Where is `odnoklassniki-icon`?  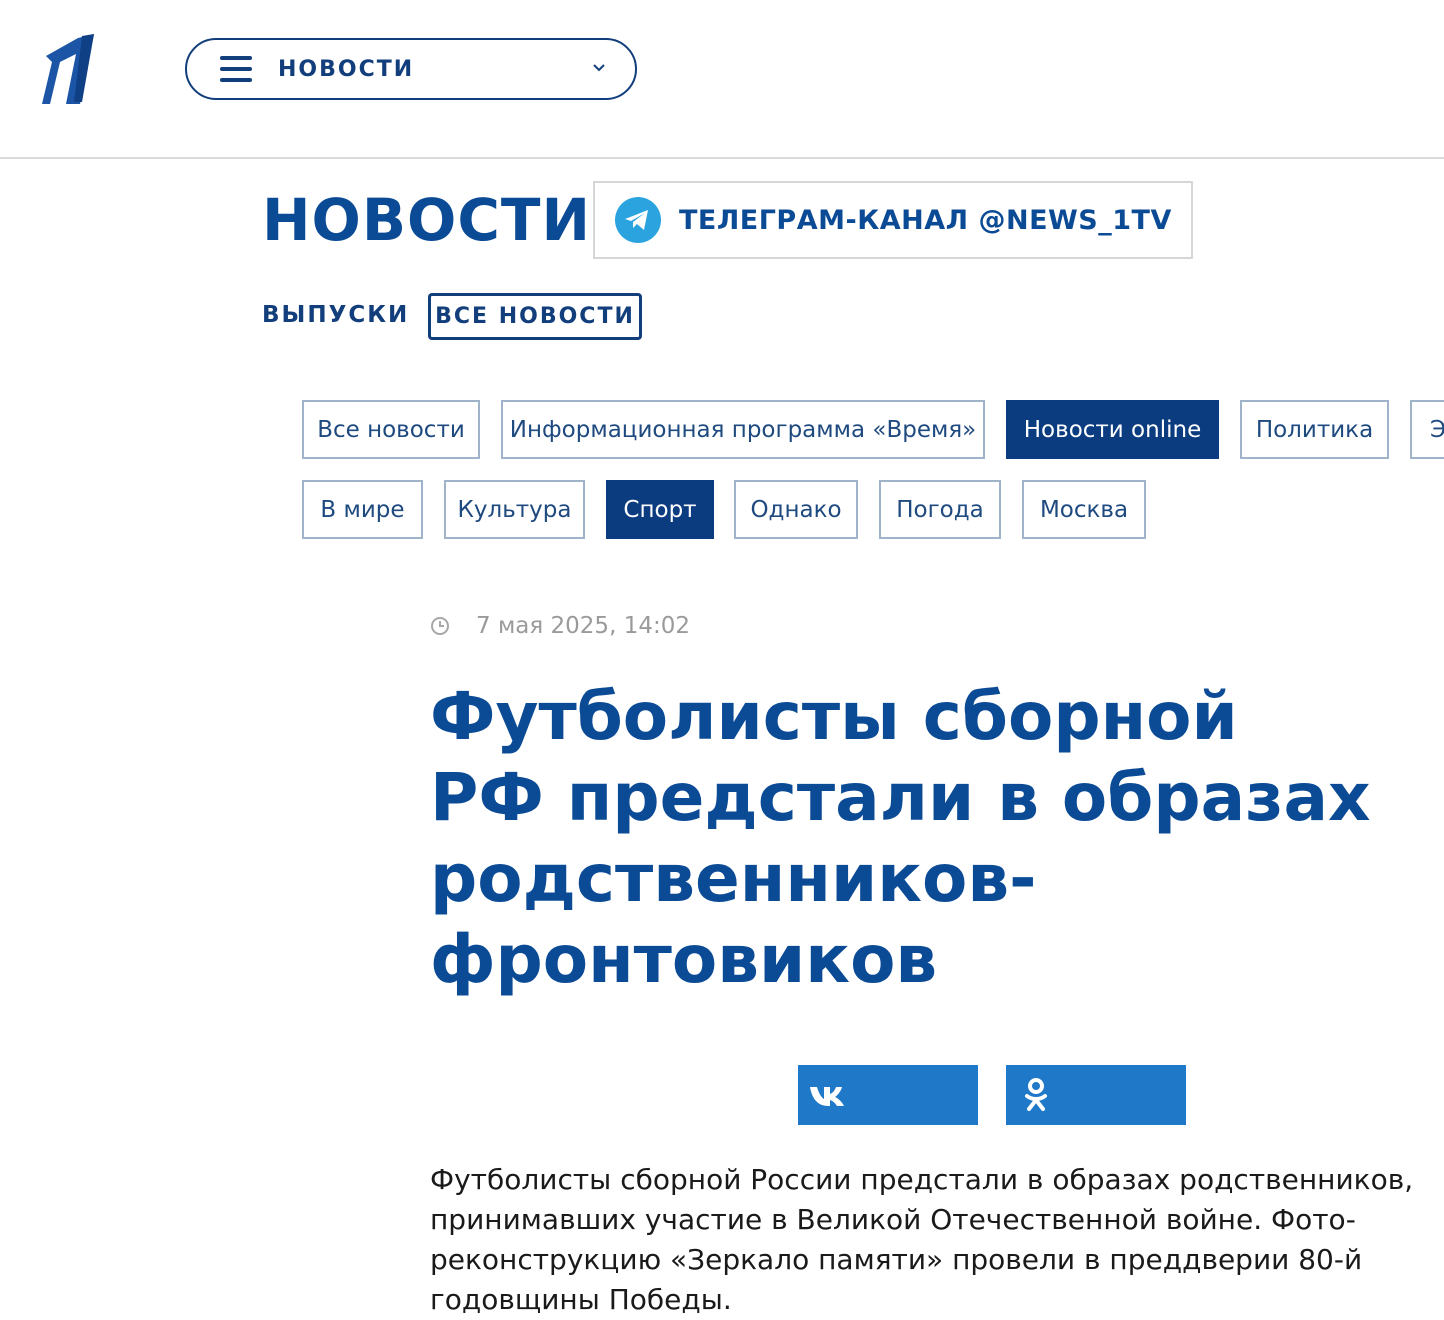
odnoklassniki-icon is located at coordinates (1036, 1094).